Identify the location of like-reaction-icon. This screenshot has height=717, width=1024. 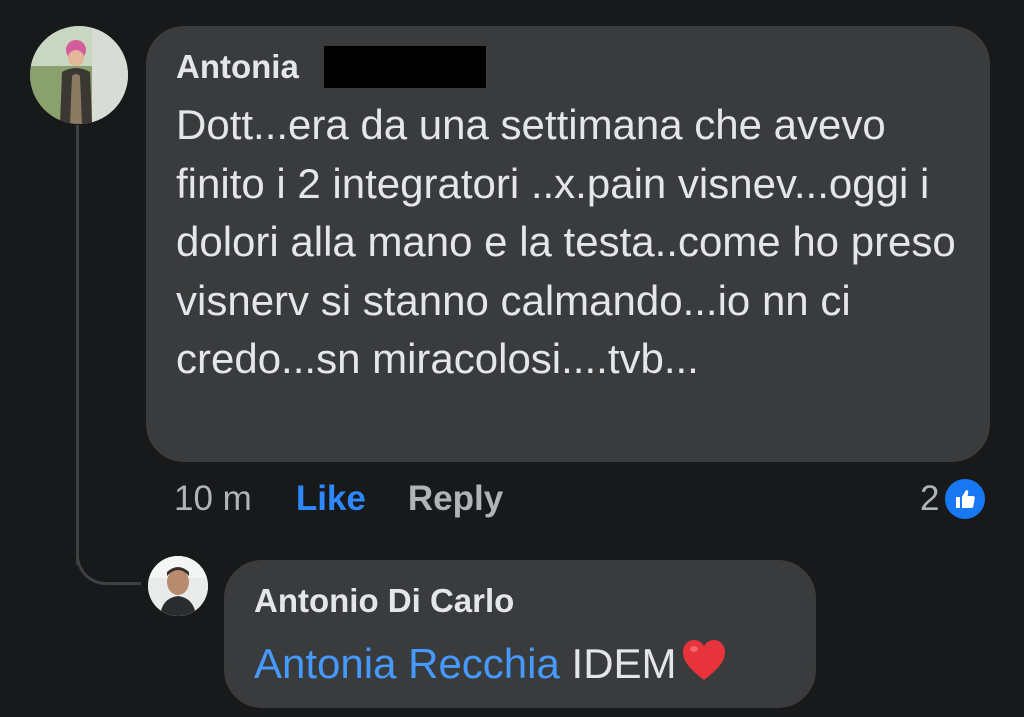
(965, 499).